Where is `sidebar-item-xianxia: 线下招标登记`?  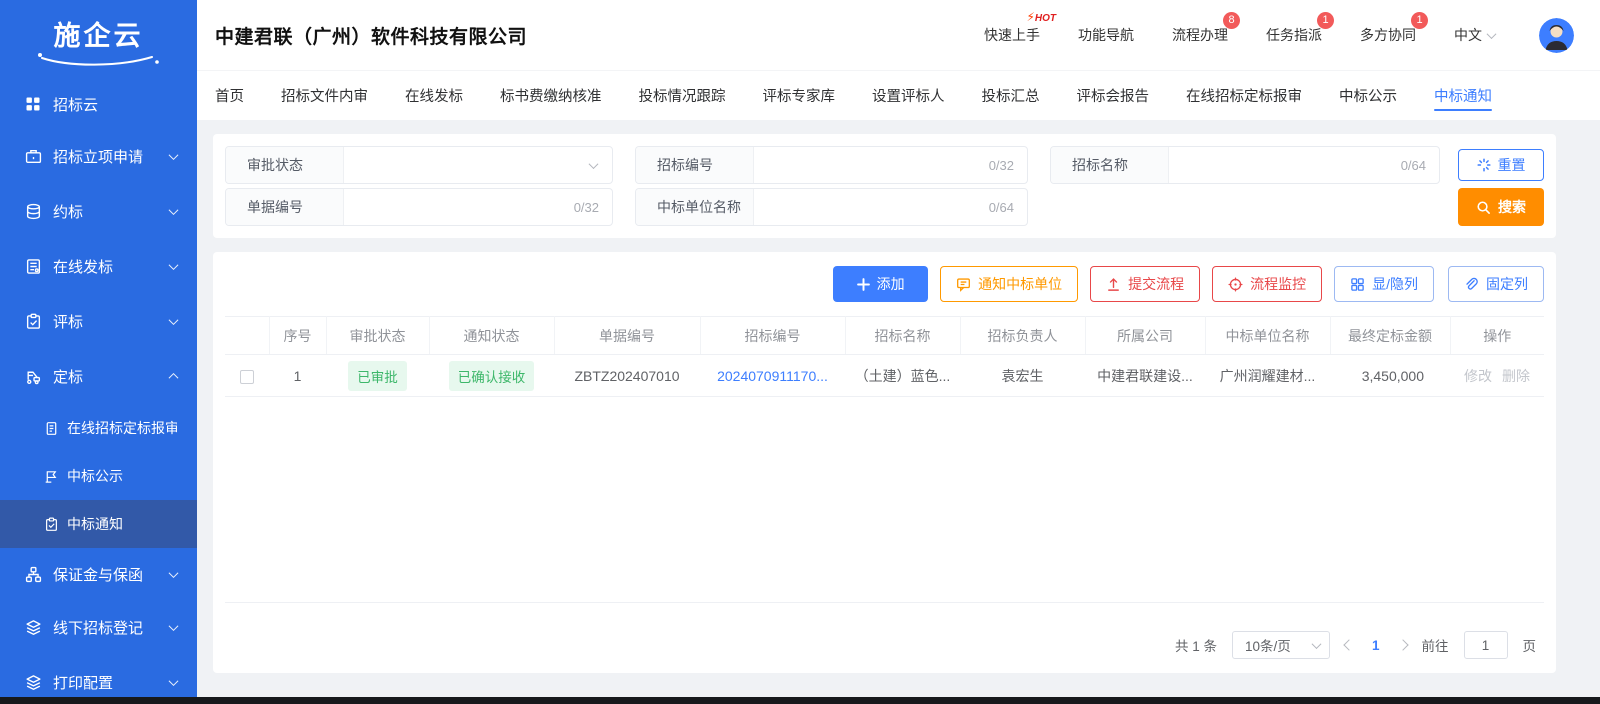 sidebar-item-xianxia: 线下招标登记 is located at coordinates (98, 627).